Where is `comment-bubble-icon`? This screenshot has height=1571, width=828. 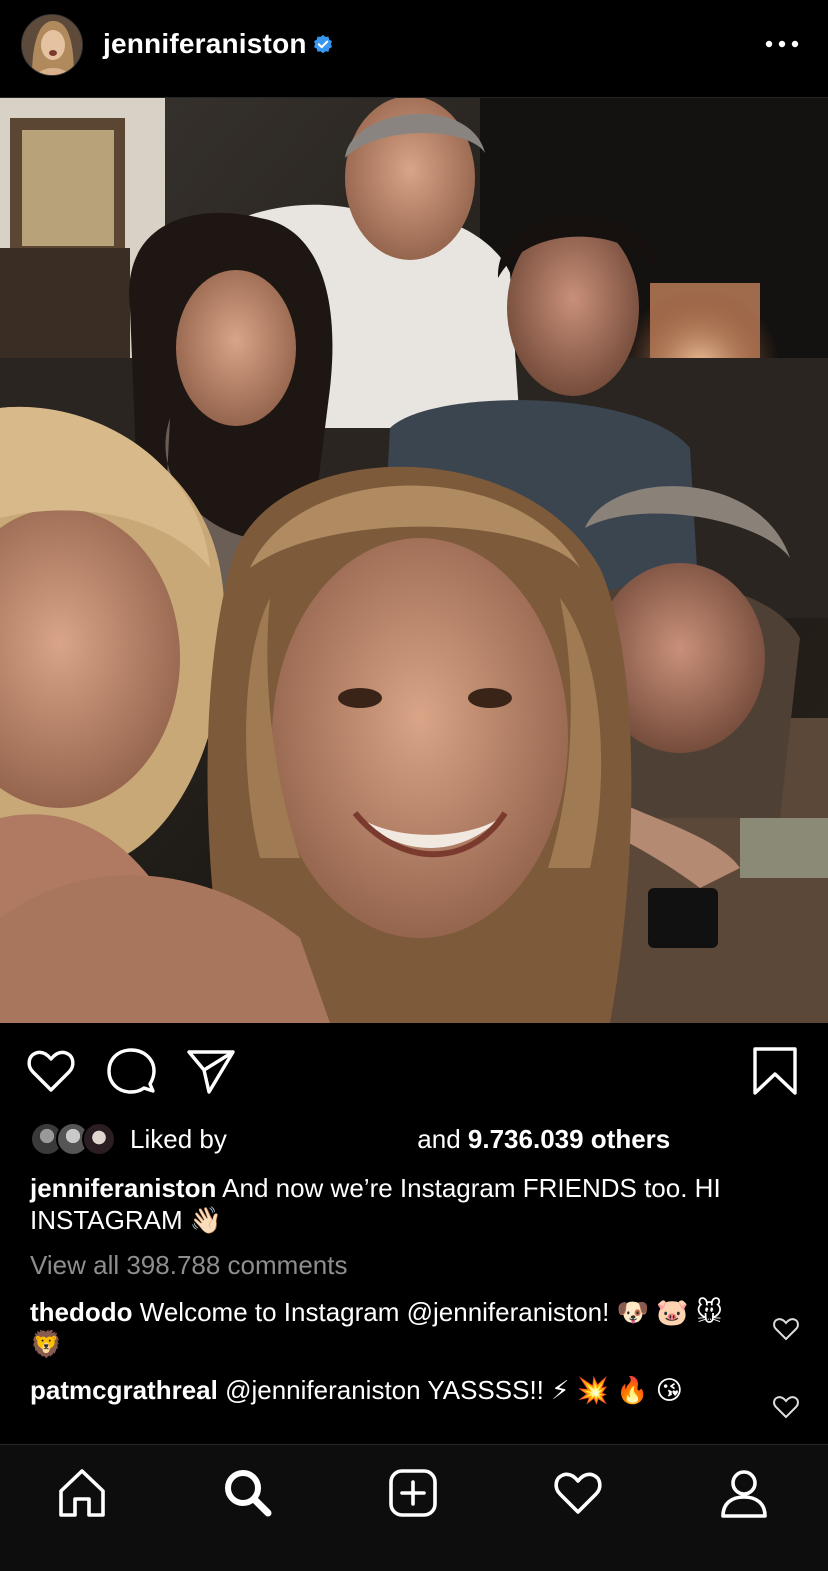 comment-bubble-icon is located at coordinates (131, 1071).